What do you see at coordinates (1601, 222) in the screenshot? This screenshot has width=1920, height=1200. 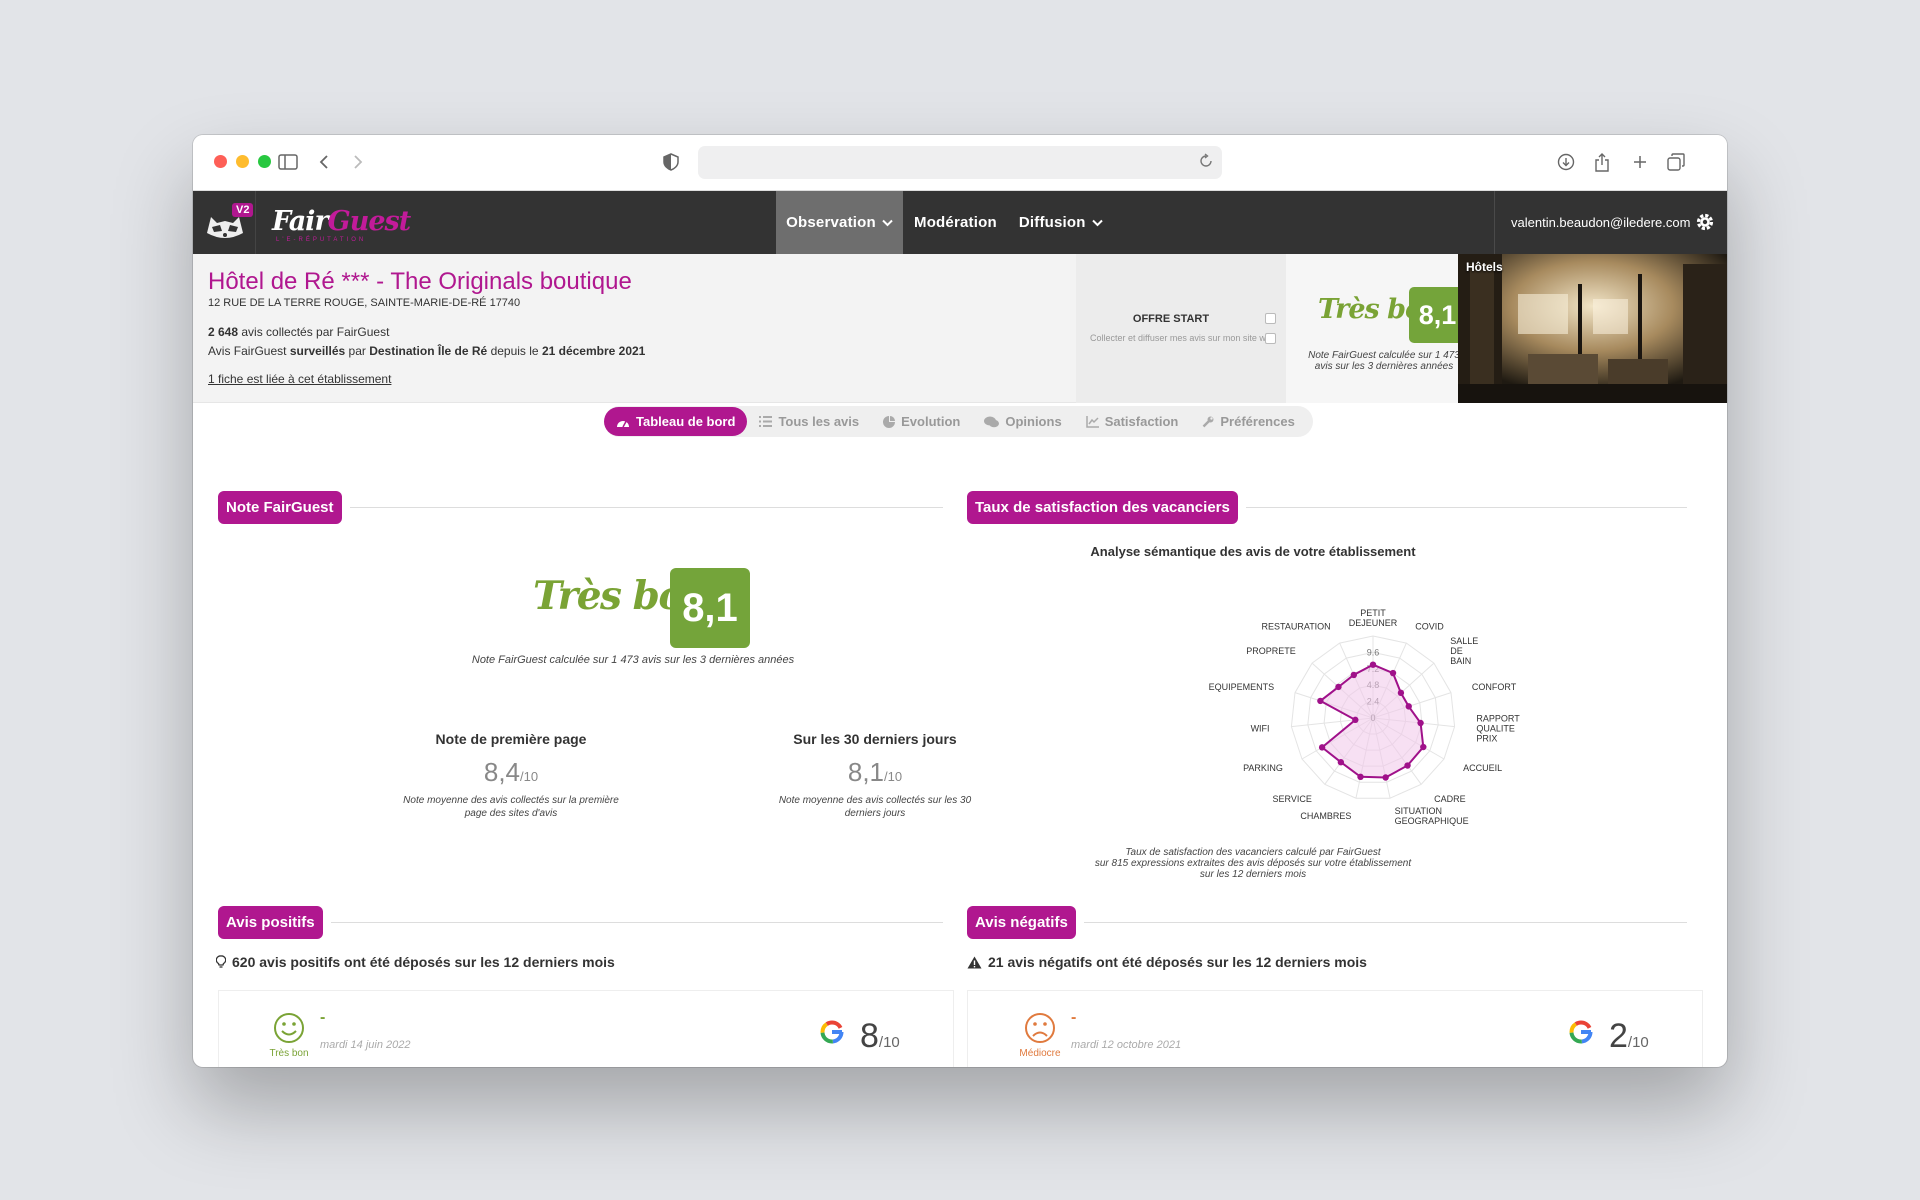 I see `user-email: valentin.beaudon@iledere.com` at bounding box center [1601, 222].